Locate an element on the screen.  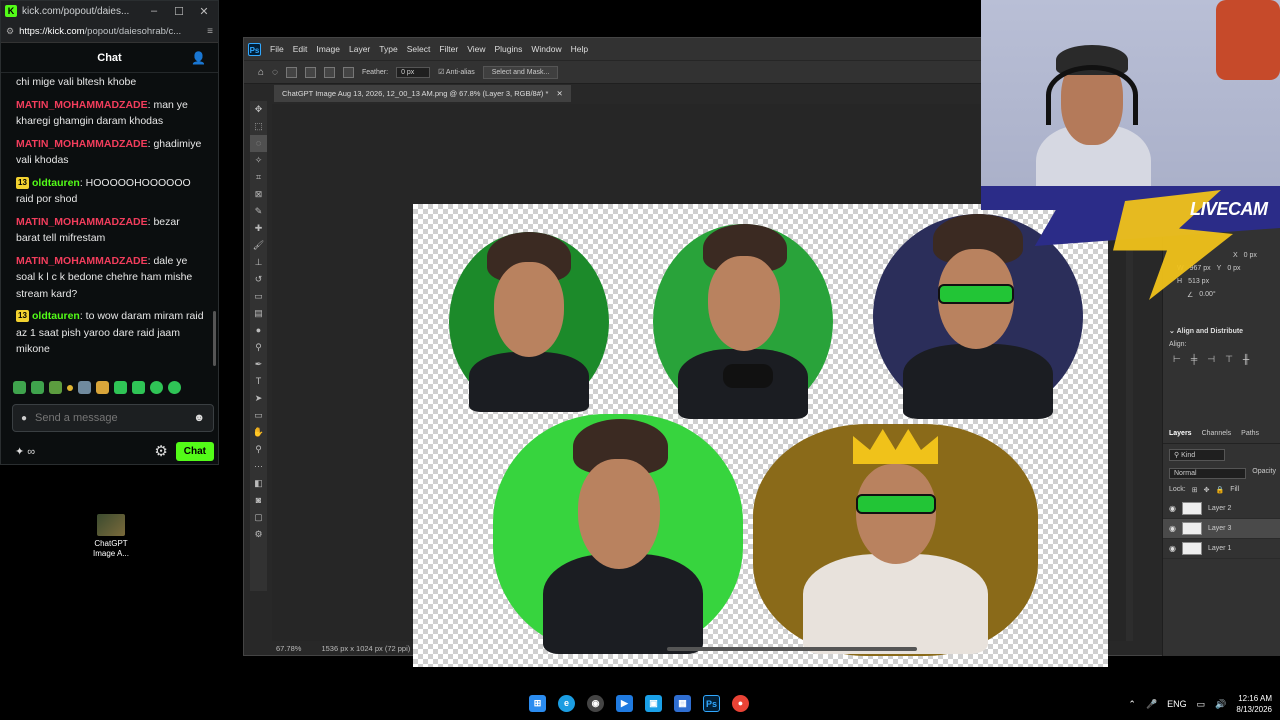
minimize-icon: – is located at coordinates (154, 11).